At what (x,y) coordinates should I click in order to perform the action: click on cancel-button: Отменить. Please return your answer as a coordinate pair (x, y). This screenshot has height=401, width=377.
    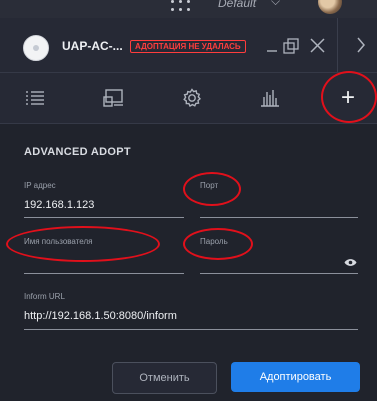
    Looking at the image, I should click on (164, 378).